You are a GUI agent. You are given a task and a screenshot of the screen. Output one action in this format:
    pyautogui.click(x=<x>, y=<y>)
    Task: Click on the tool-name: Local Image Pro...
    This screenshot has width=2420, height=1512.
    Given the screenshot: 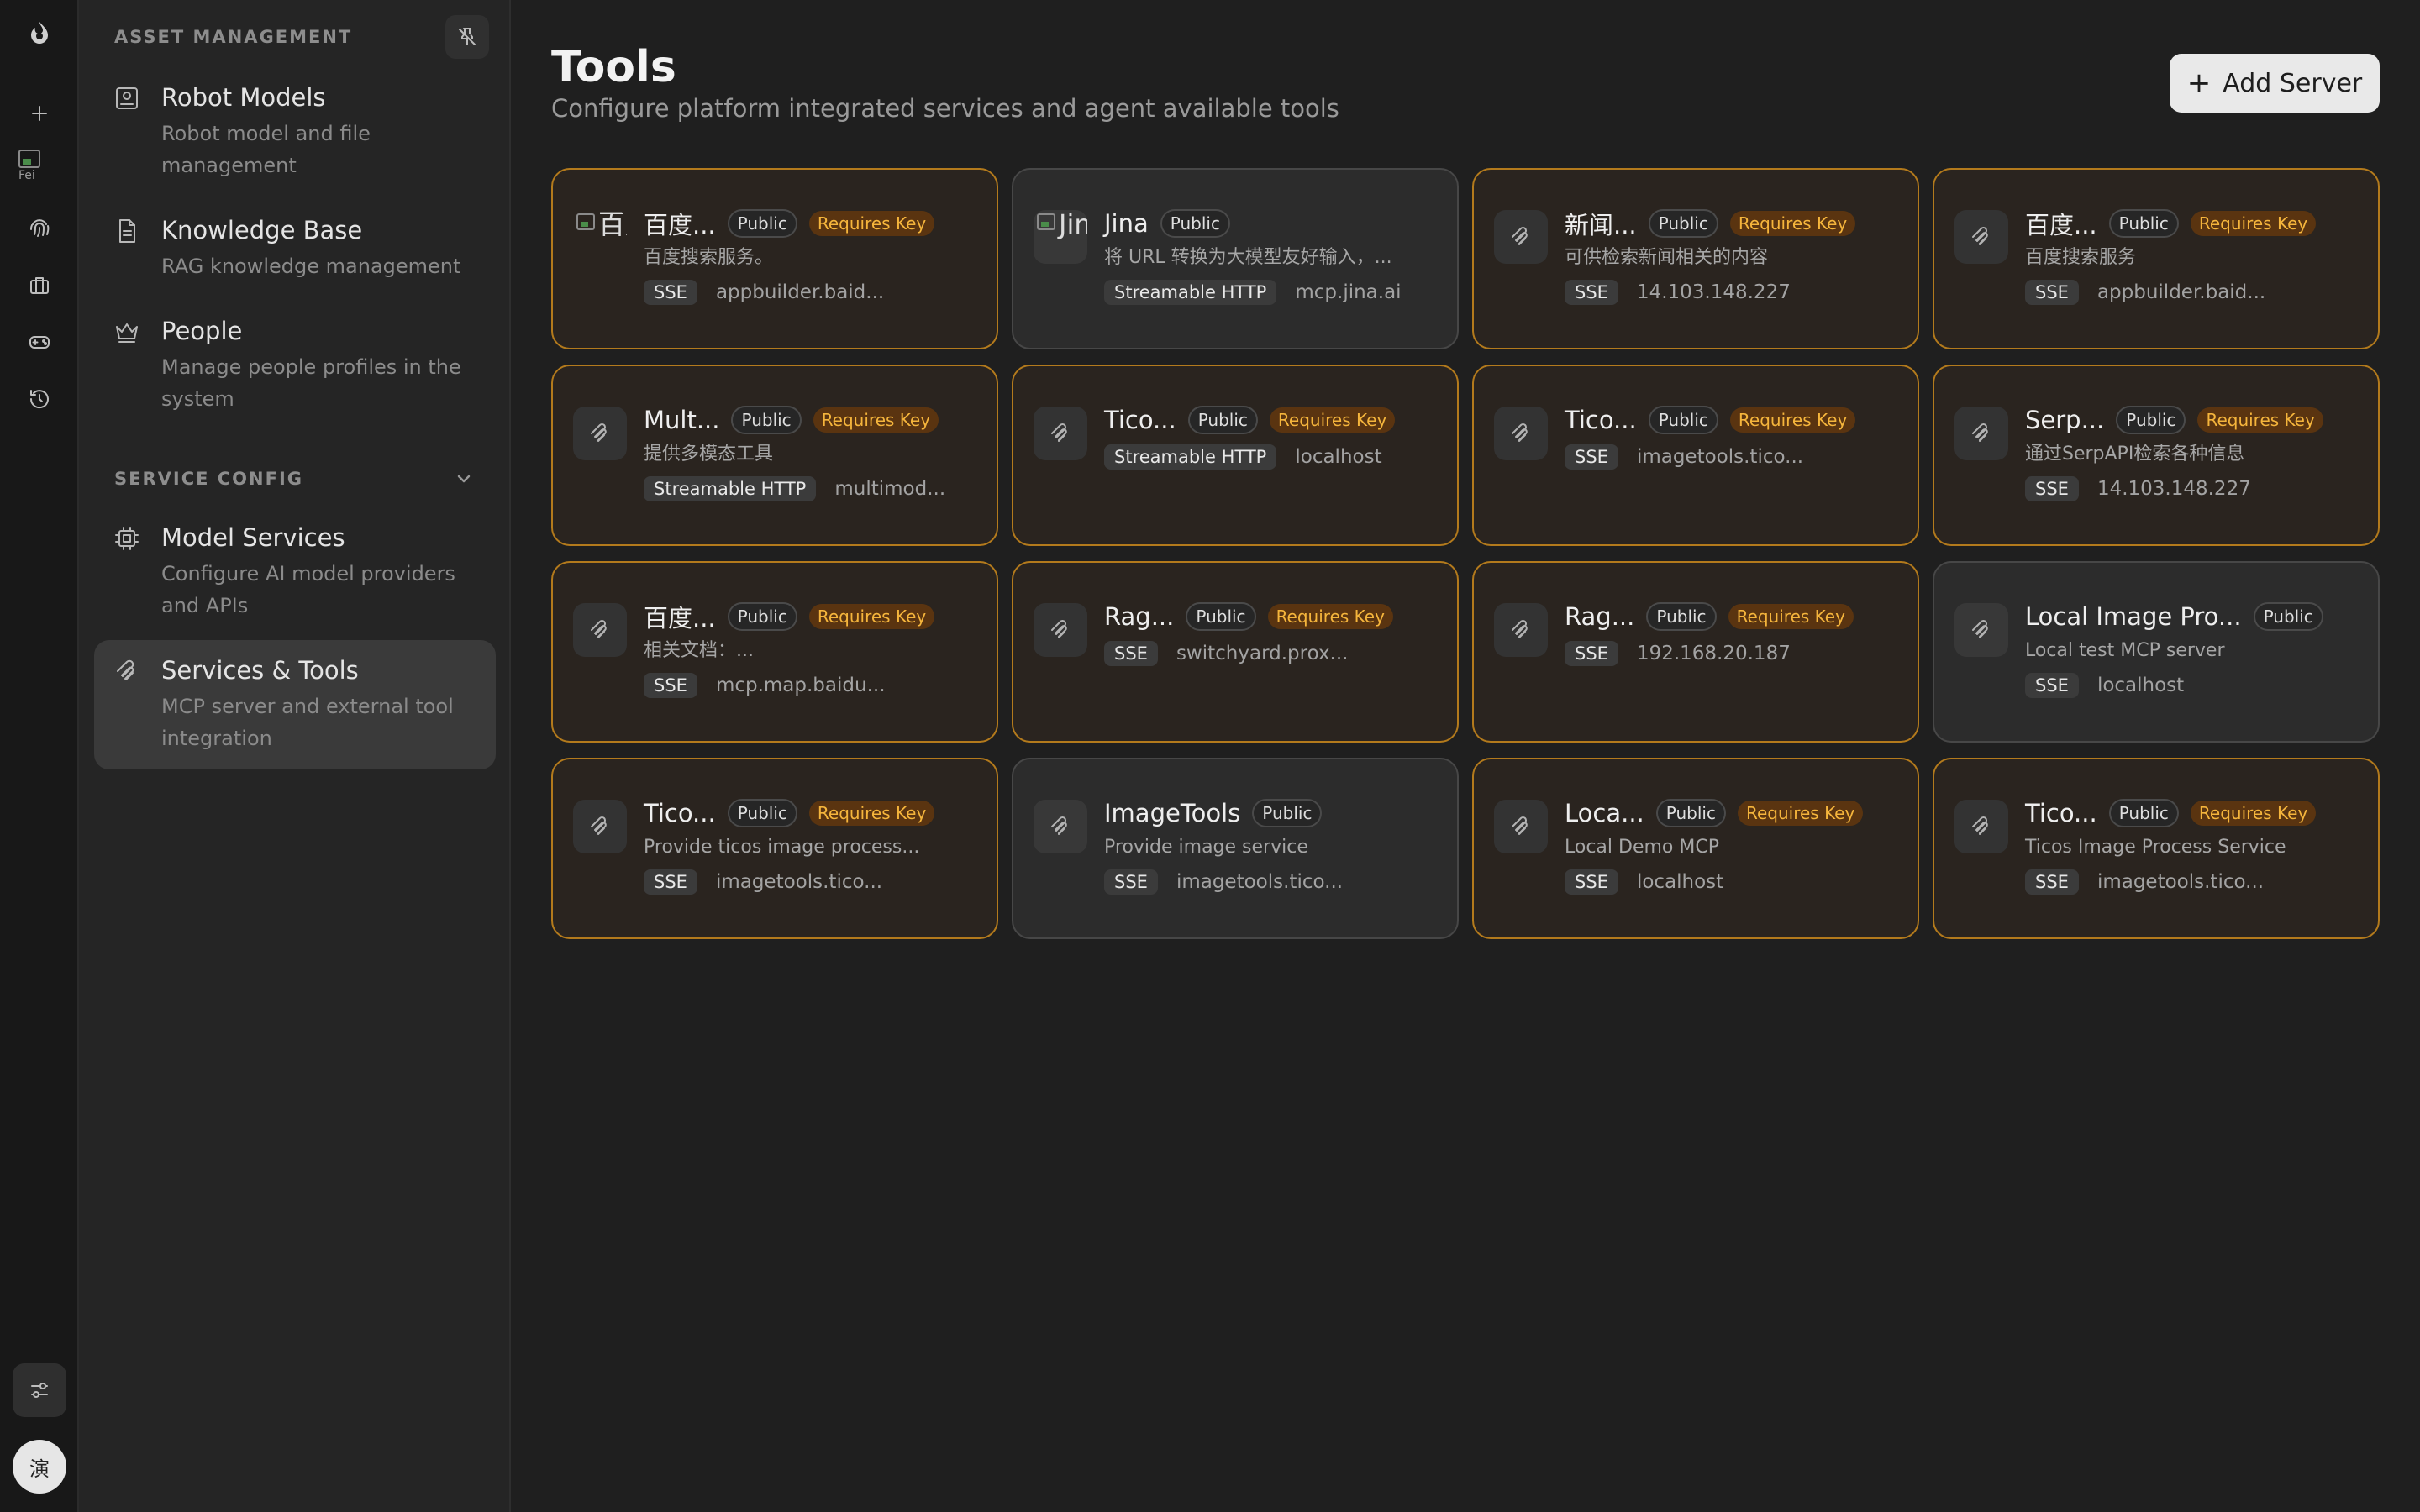 What is the action you would take?
    pyautogui.click(x=2133, y=616)
    